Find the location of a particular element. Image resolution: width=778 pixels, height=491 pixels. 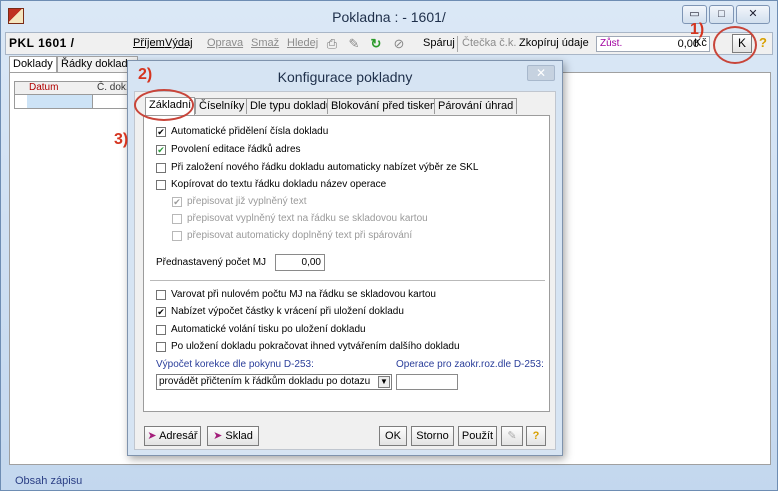

column-datum: Datum is located at coordinates (43, 87).